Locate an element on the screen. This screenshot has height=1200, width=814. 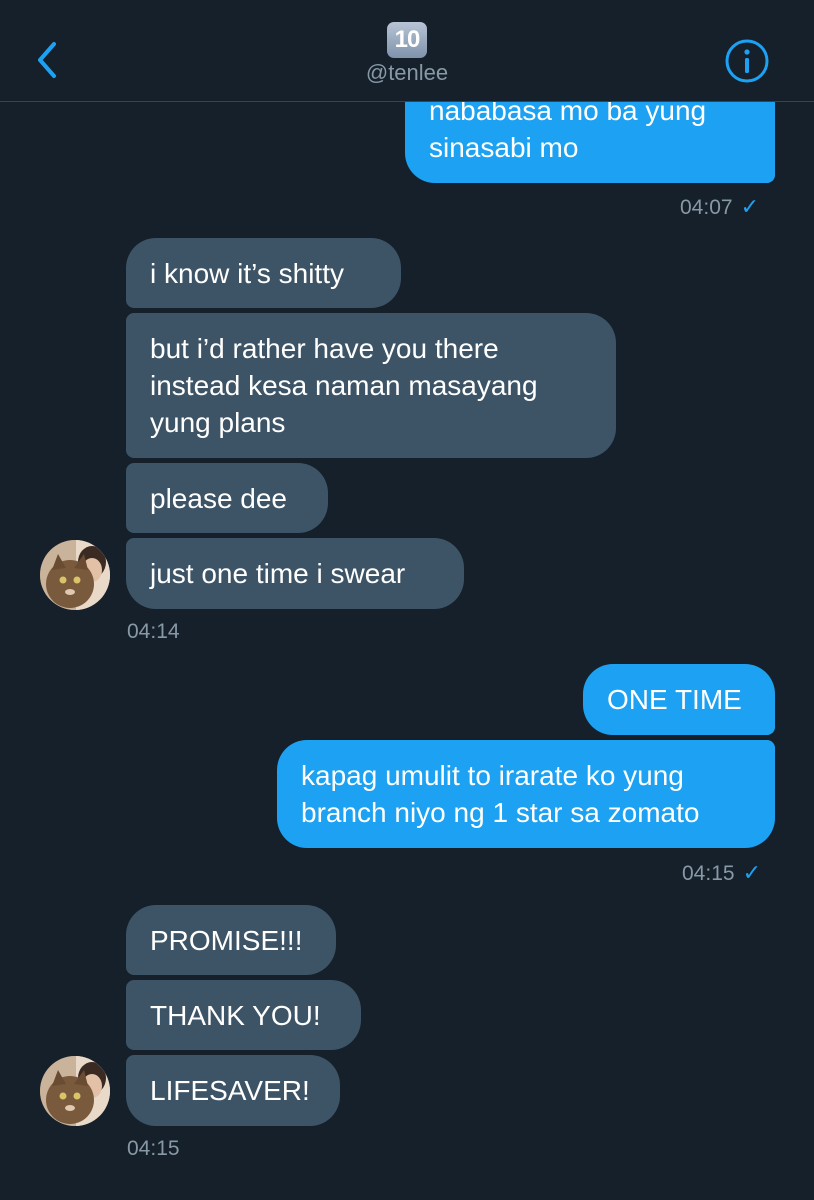
message-text: i know it’s shitty is located at coordinates (247, 273).